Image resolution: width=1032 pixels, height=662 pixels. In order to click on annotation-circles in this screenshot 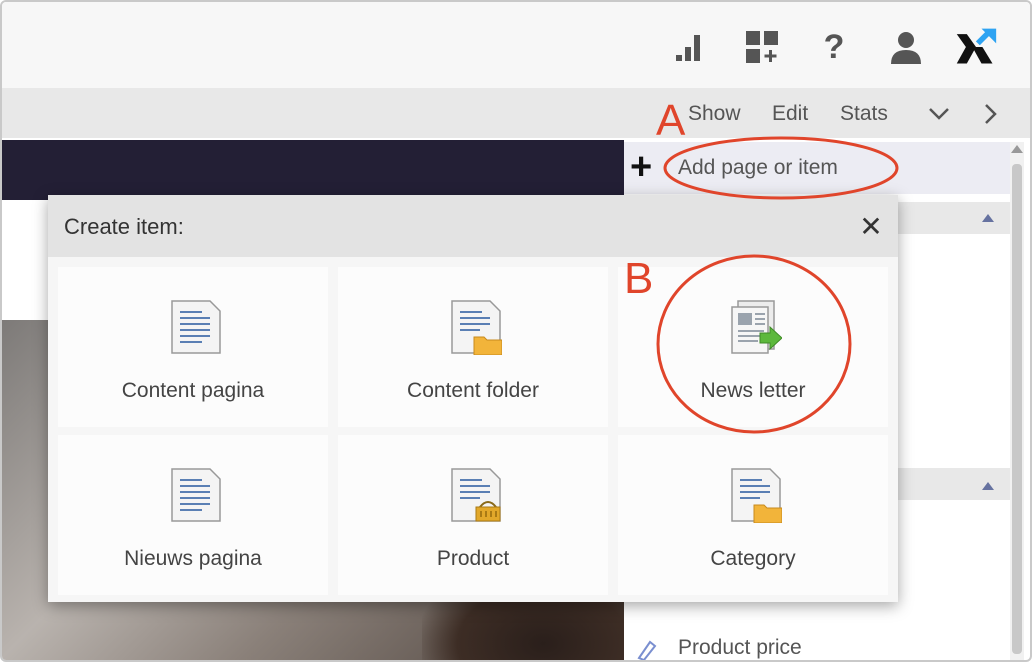, I will do `click(777, 285)`.